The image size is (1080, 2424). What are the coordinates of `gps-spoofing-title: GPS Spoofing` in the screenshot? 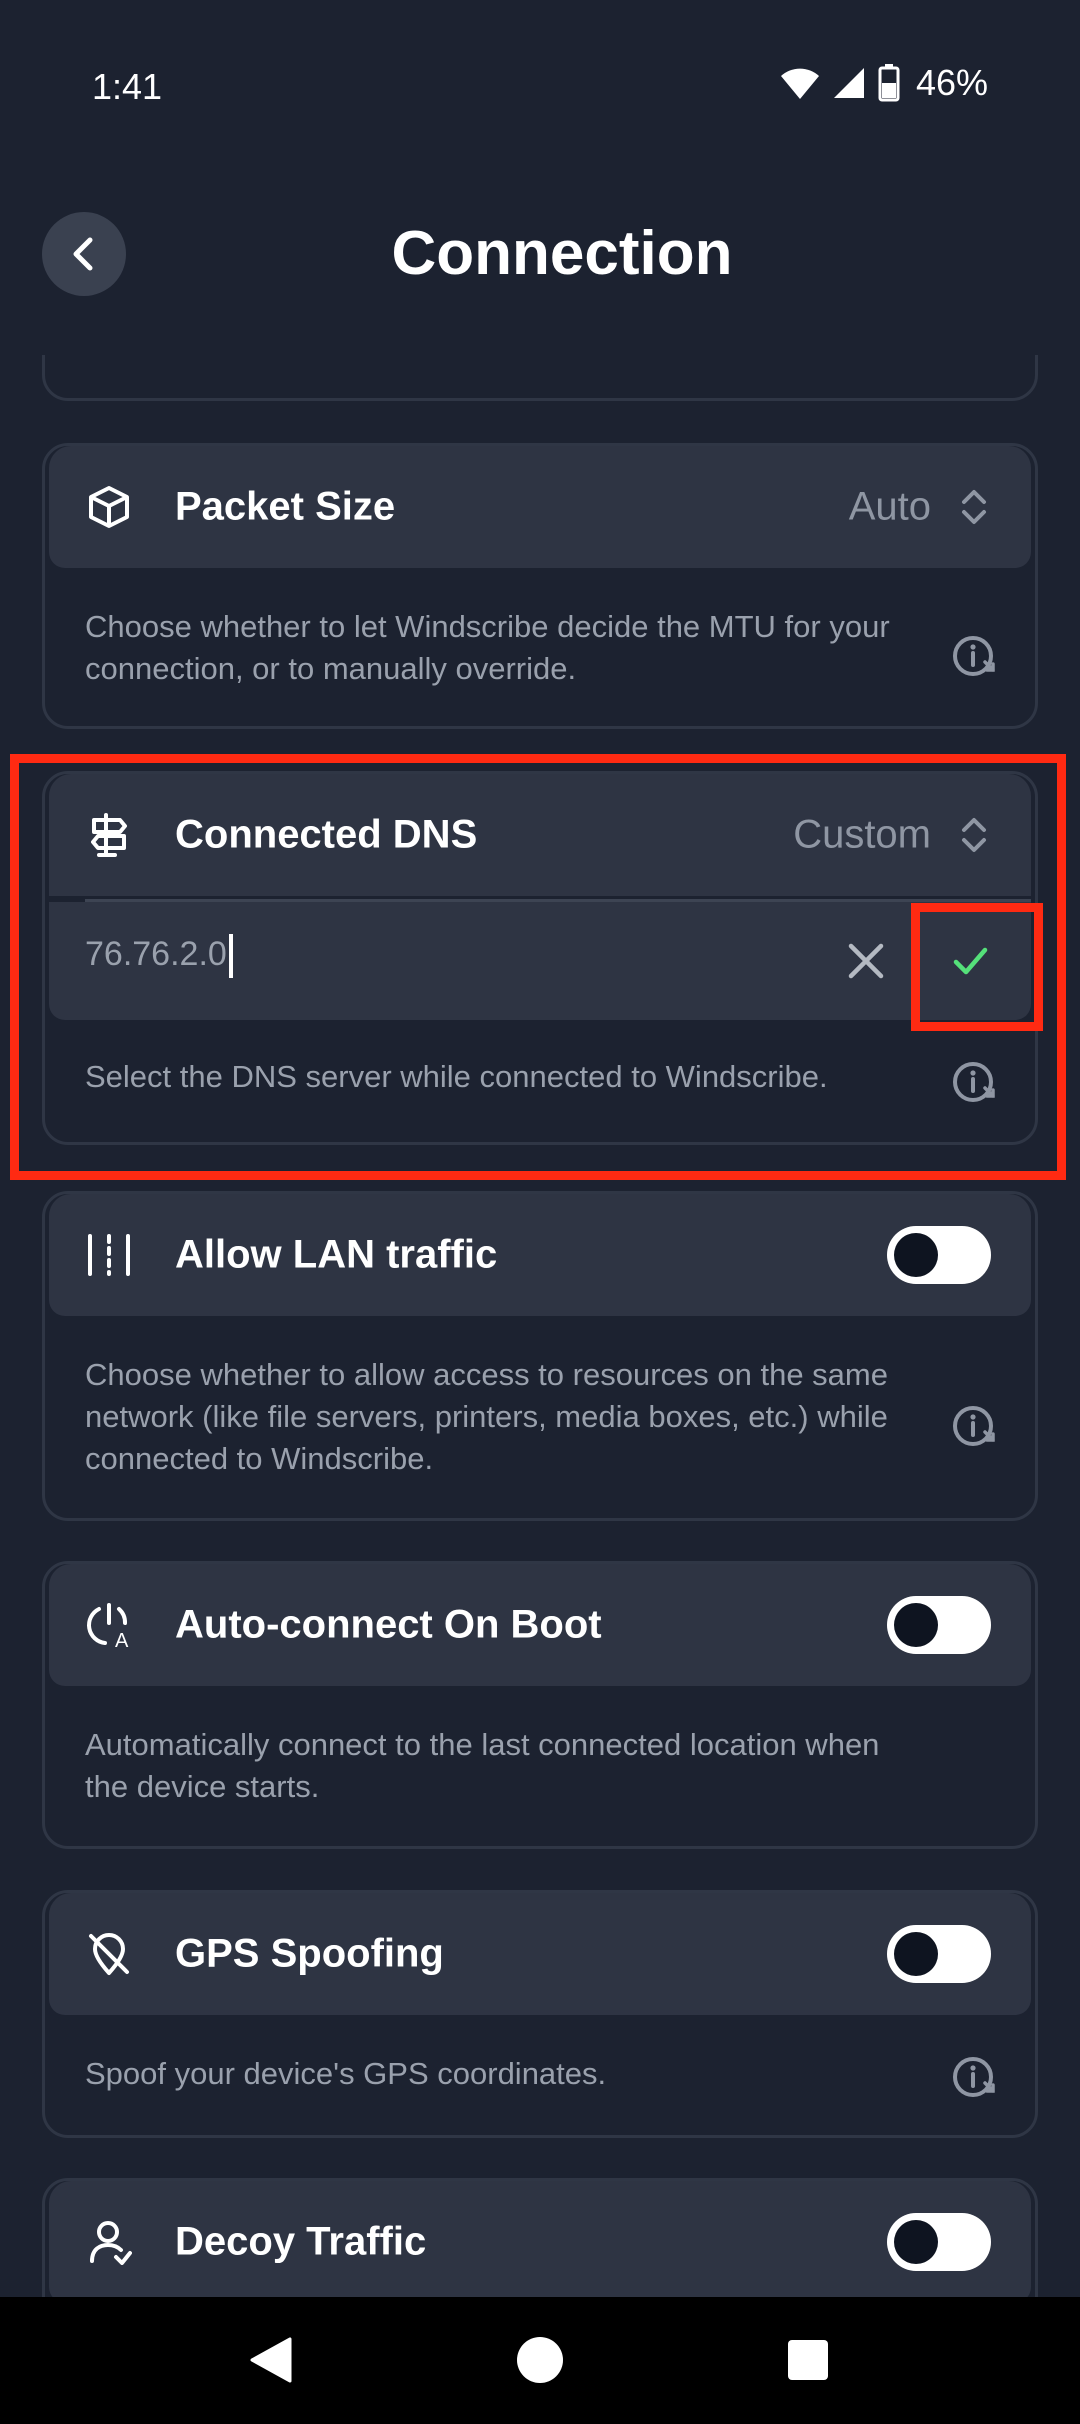 It's located at (309, 1953).